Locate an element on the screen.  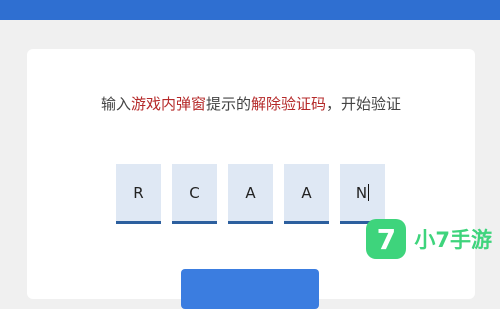
instruction-part-1: 输入 is located at coordinates (116, 104).